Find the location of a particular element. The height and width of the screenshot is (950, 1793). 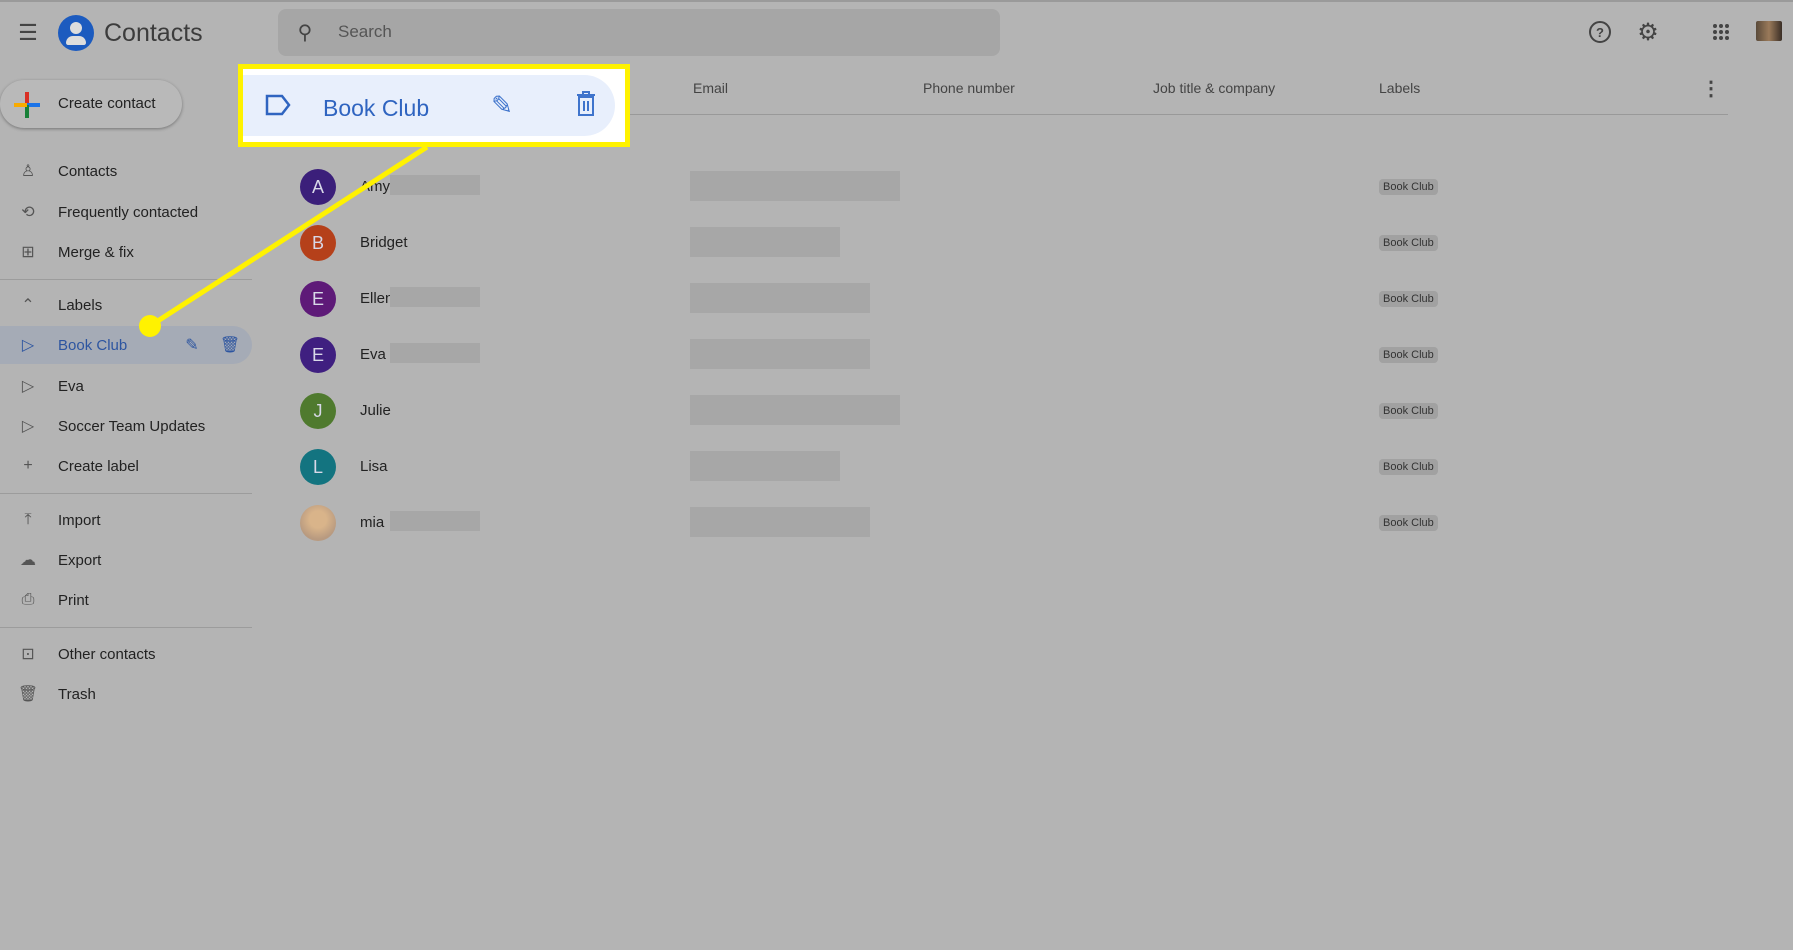

book-club-label-enlarged: Book Club ✎ is located at coordinates (429, 105).